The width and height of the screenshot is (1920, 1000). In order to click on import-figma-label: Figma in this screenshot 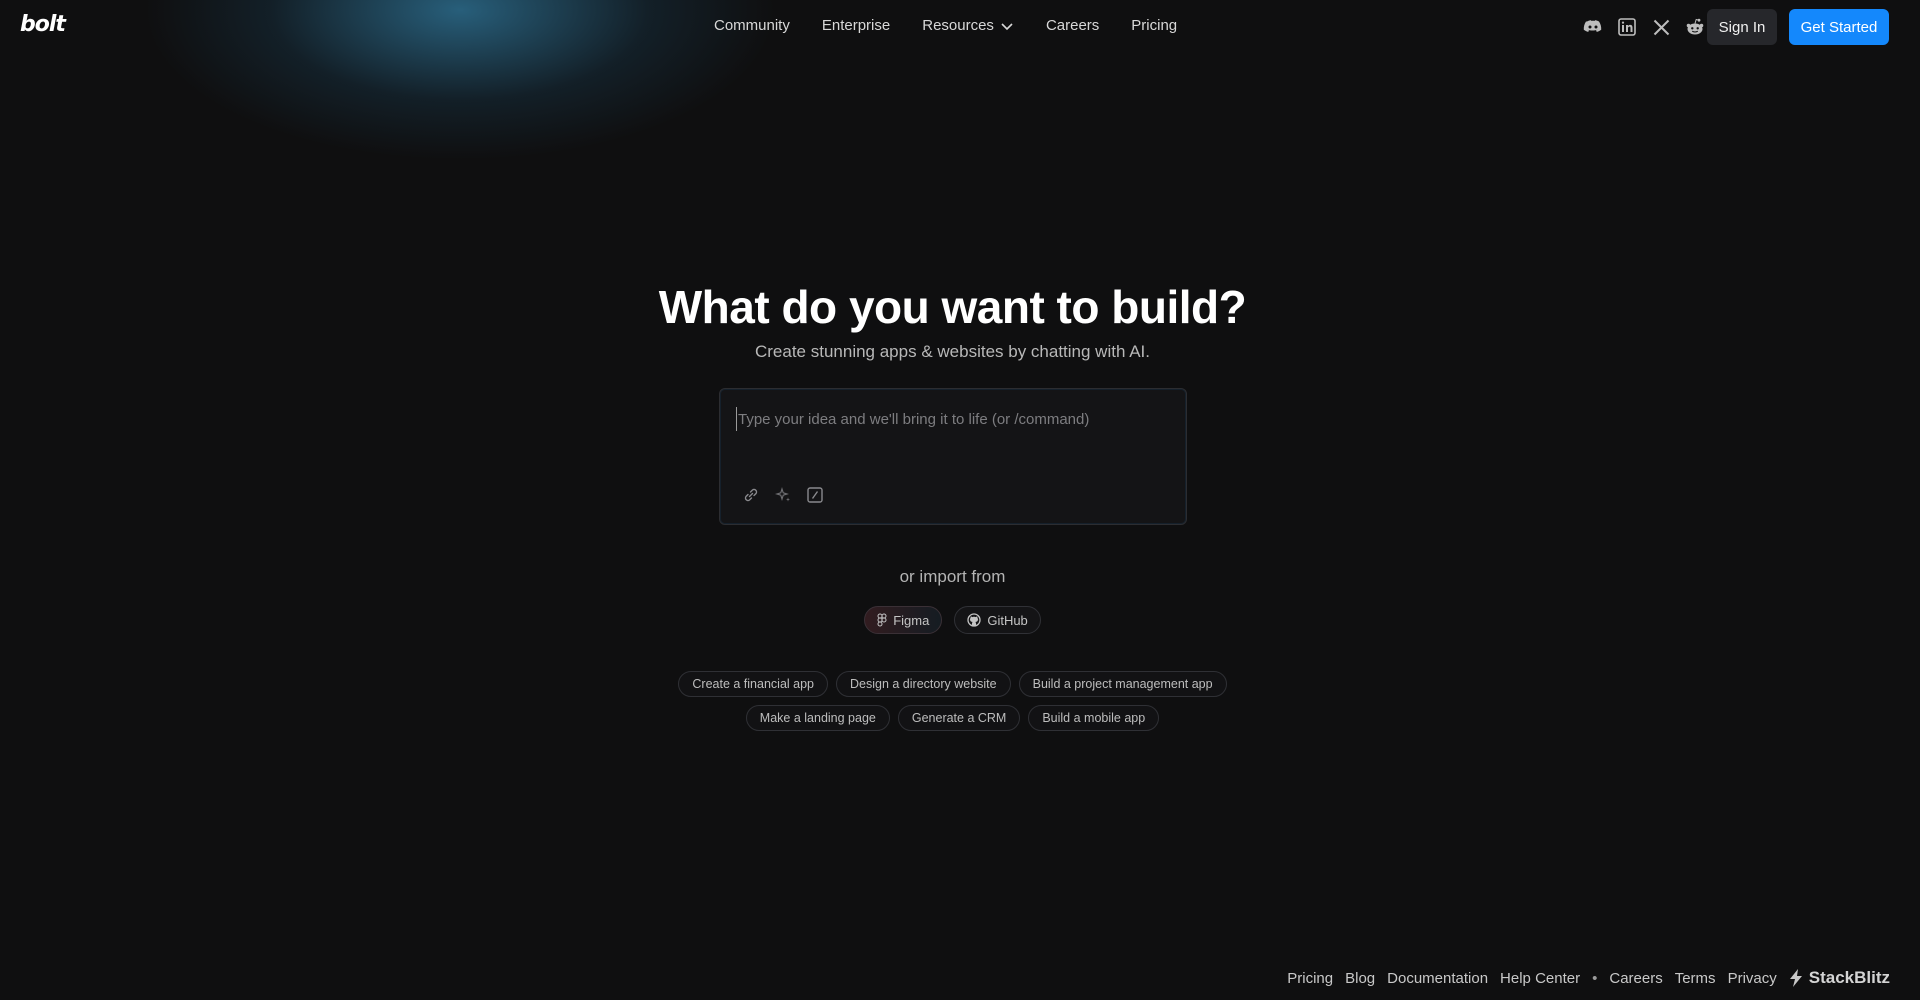, I will do `click(911, 620)`.